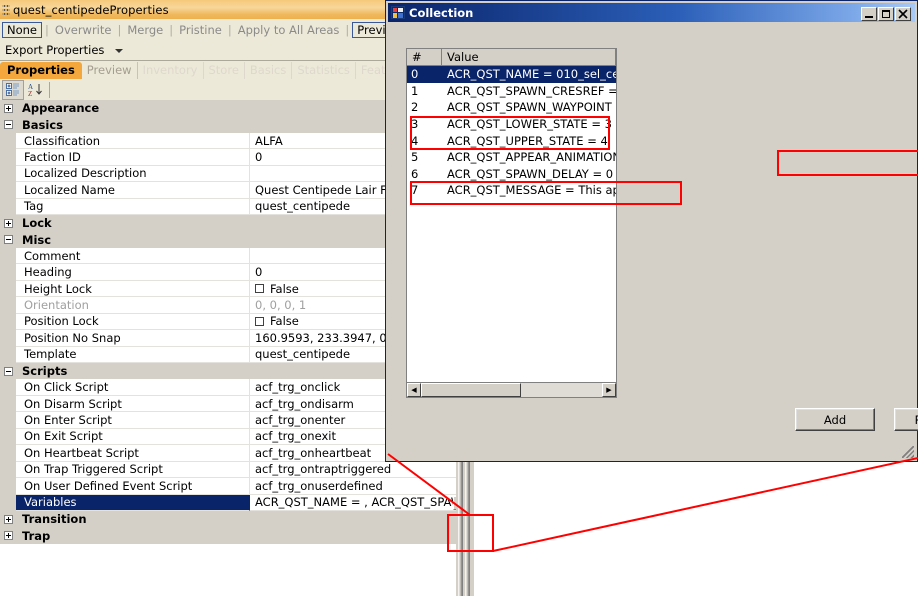 The image size is (918, 596). What do you see at coordinates (36, 535) in the screenshot?
I see `category-label: Trap` at bounding box center [36, 535].